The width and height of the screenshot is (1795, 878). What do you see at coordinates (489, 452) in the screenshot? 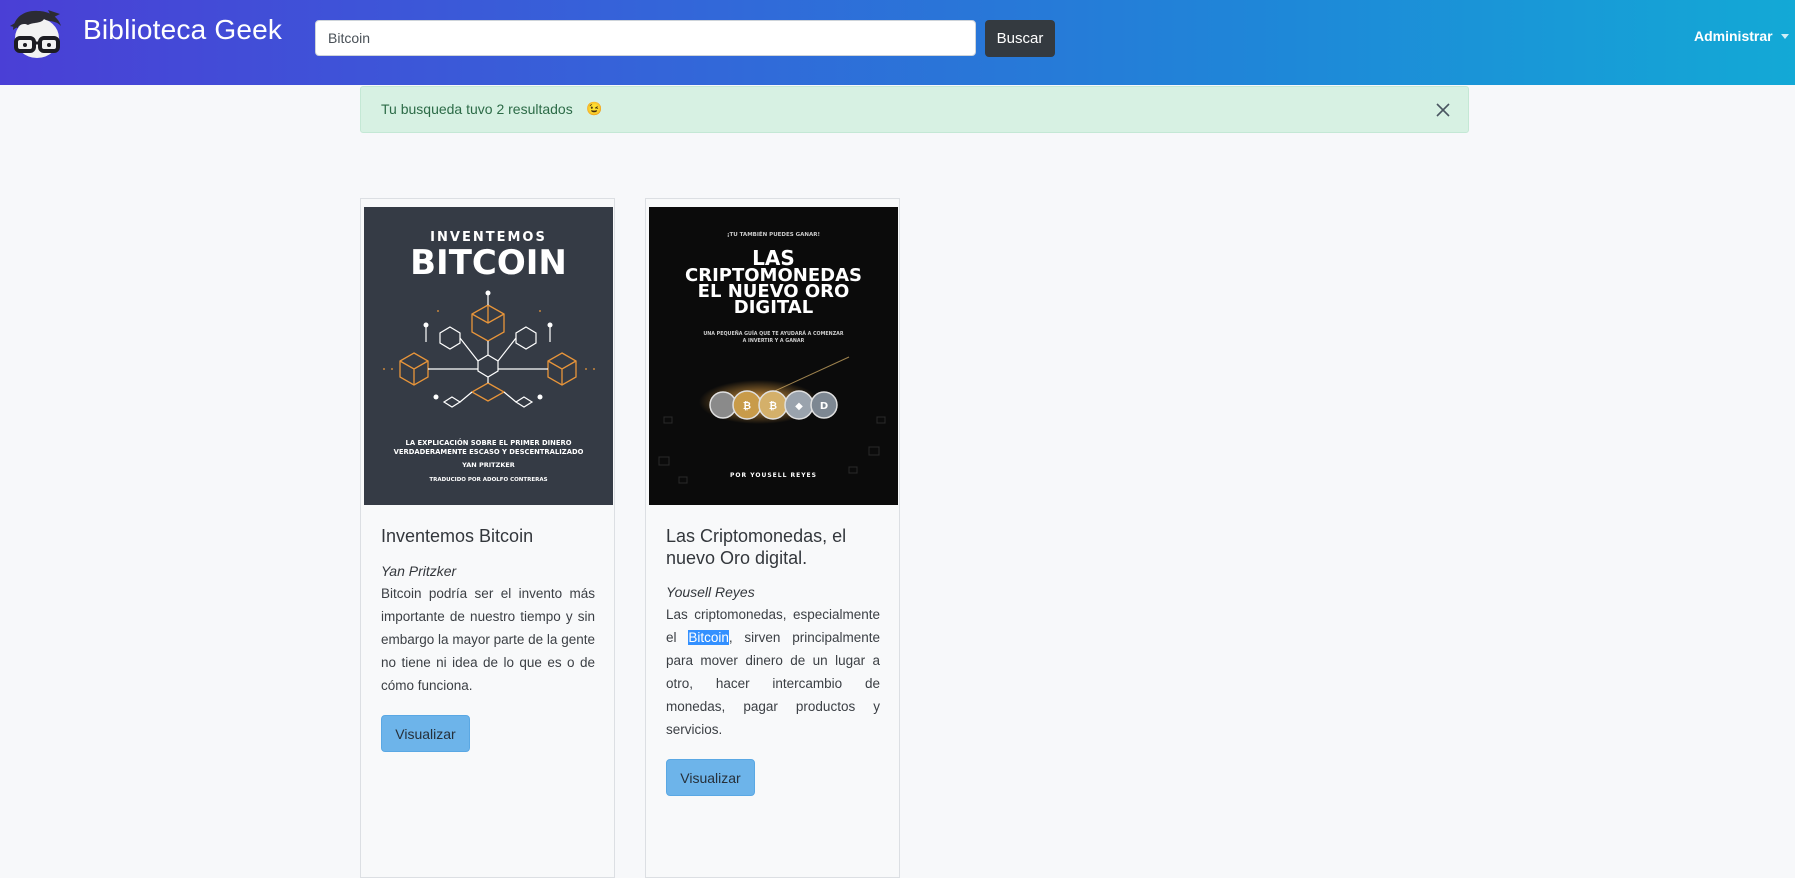
I see `cover-subtitle-line2: VERDADERAMENTE ESCASO Y DESCENTRALIZADO` at bounding box center [489, 452].